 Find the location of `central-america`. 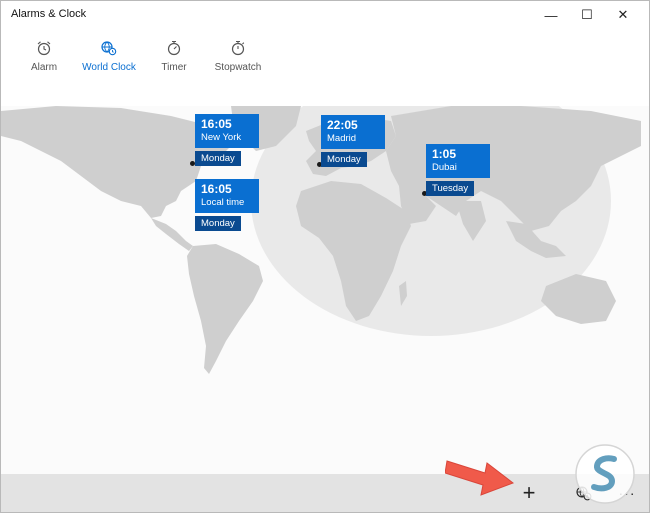

central-america is located at coordinates (172, 234).